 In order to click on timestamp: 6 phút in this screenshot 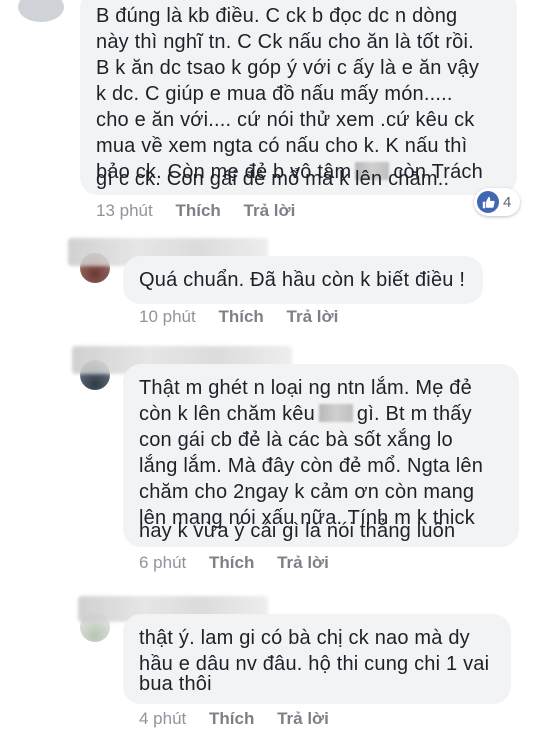, I will do `click(163, 562)`.